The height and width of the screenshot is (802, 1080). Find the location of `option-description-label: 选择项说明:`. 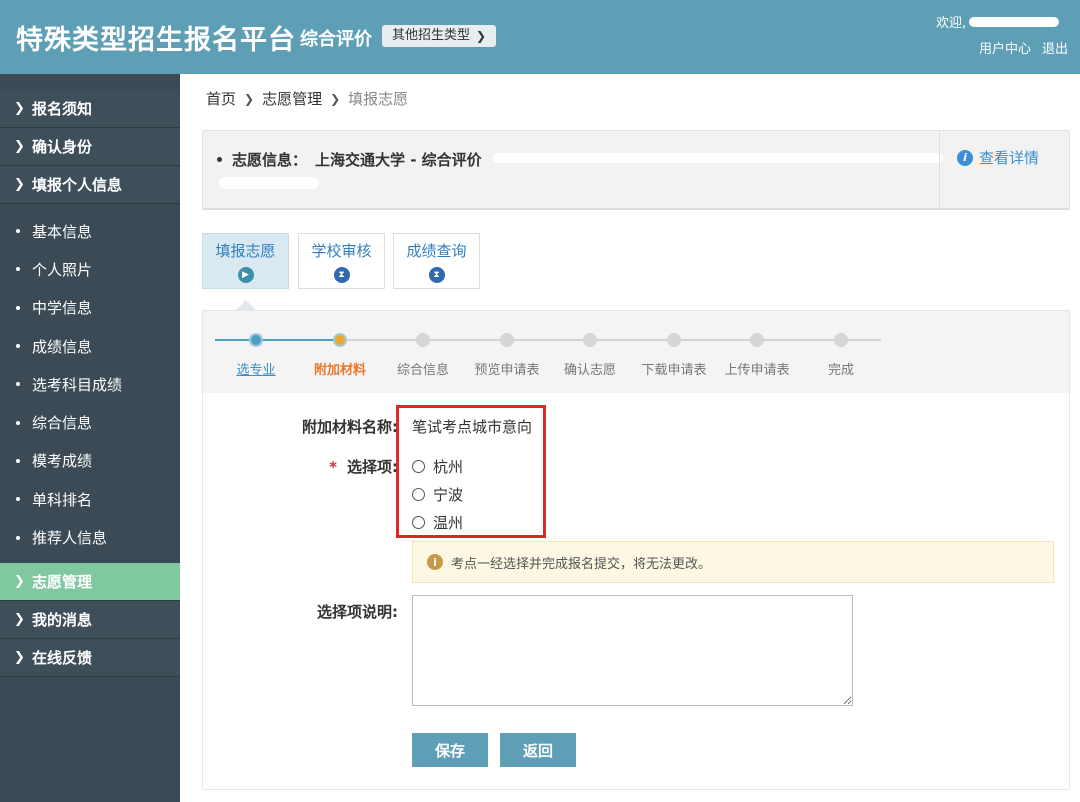

option-description-label: 选择项说明: is located at coordinates (357, 612).